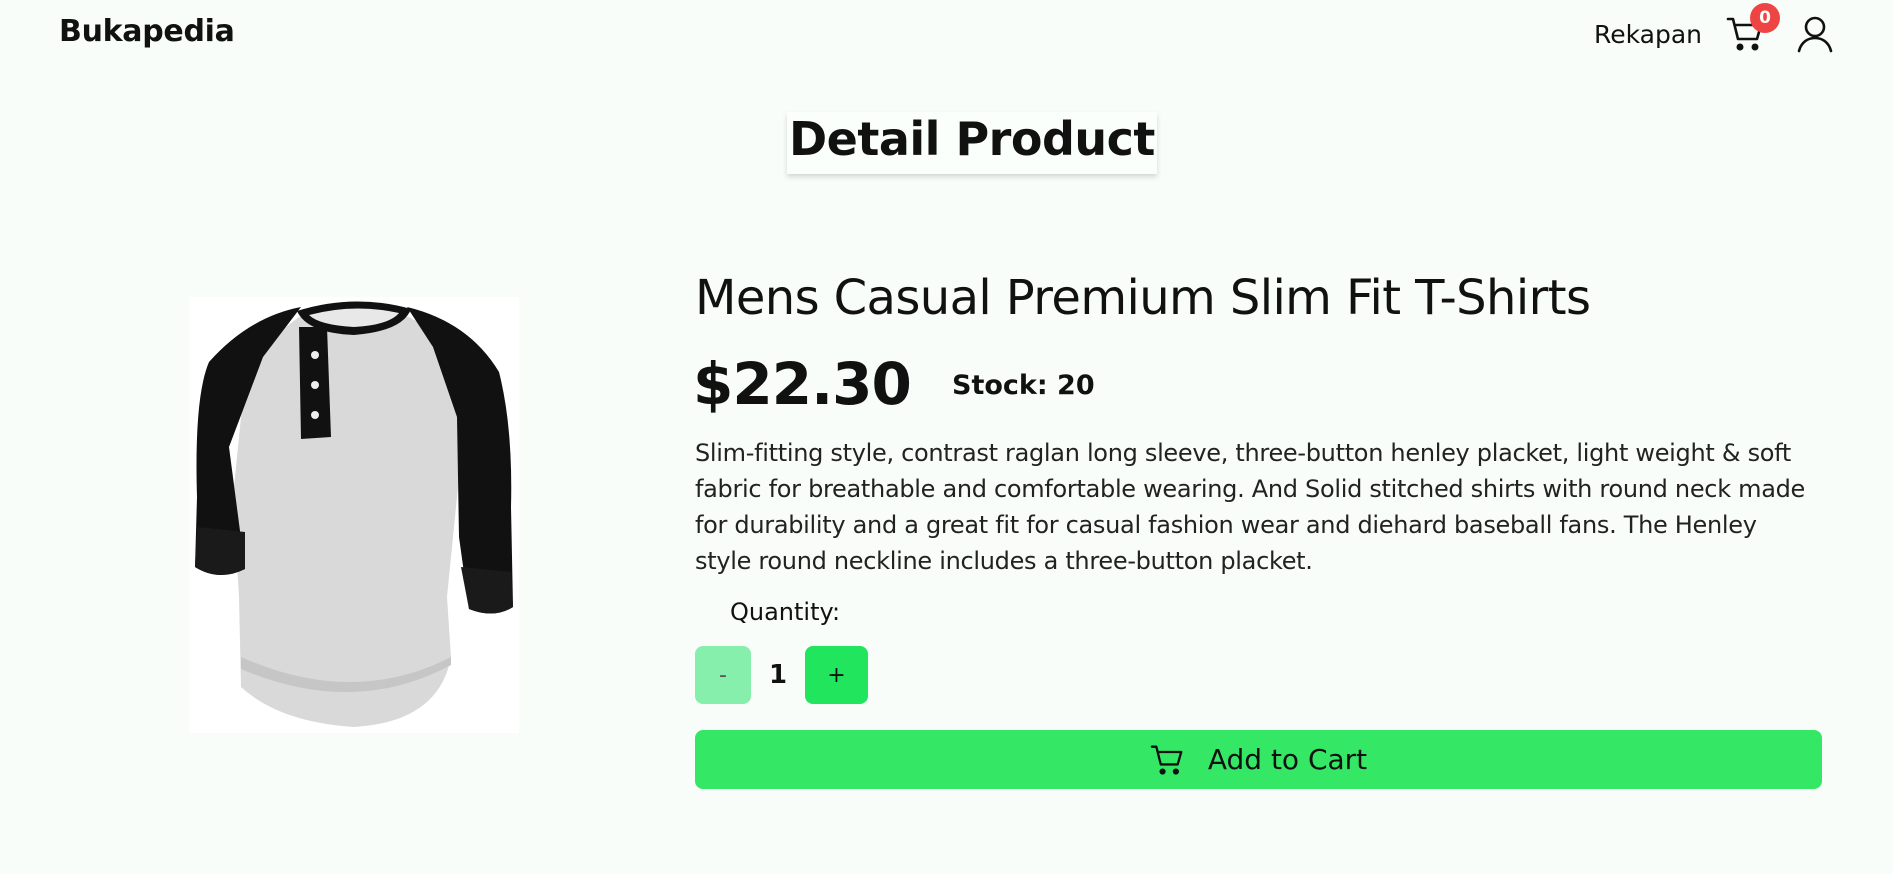 Image resolution: width=1893 pixels, height=874 pixels. I want to click on quantity-increase-button: +, so click(836, 675).